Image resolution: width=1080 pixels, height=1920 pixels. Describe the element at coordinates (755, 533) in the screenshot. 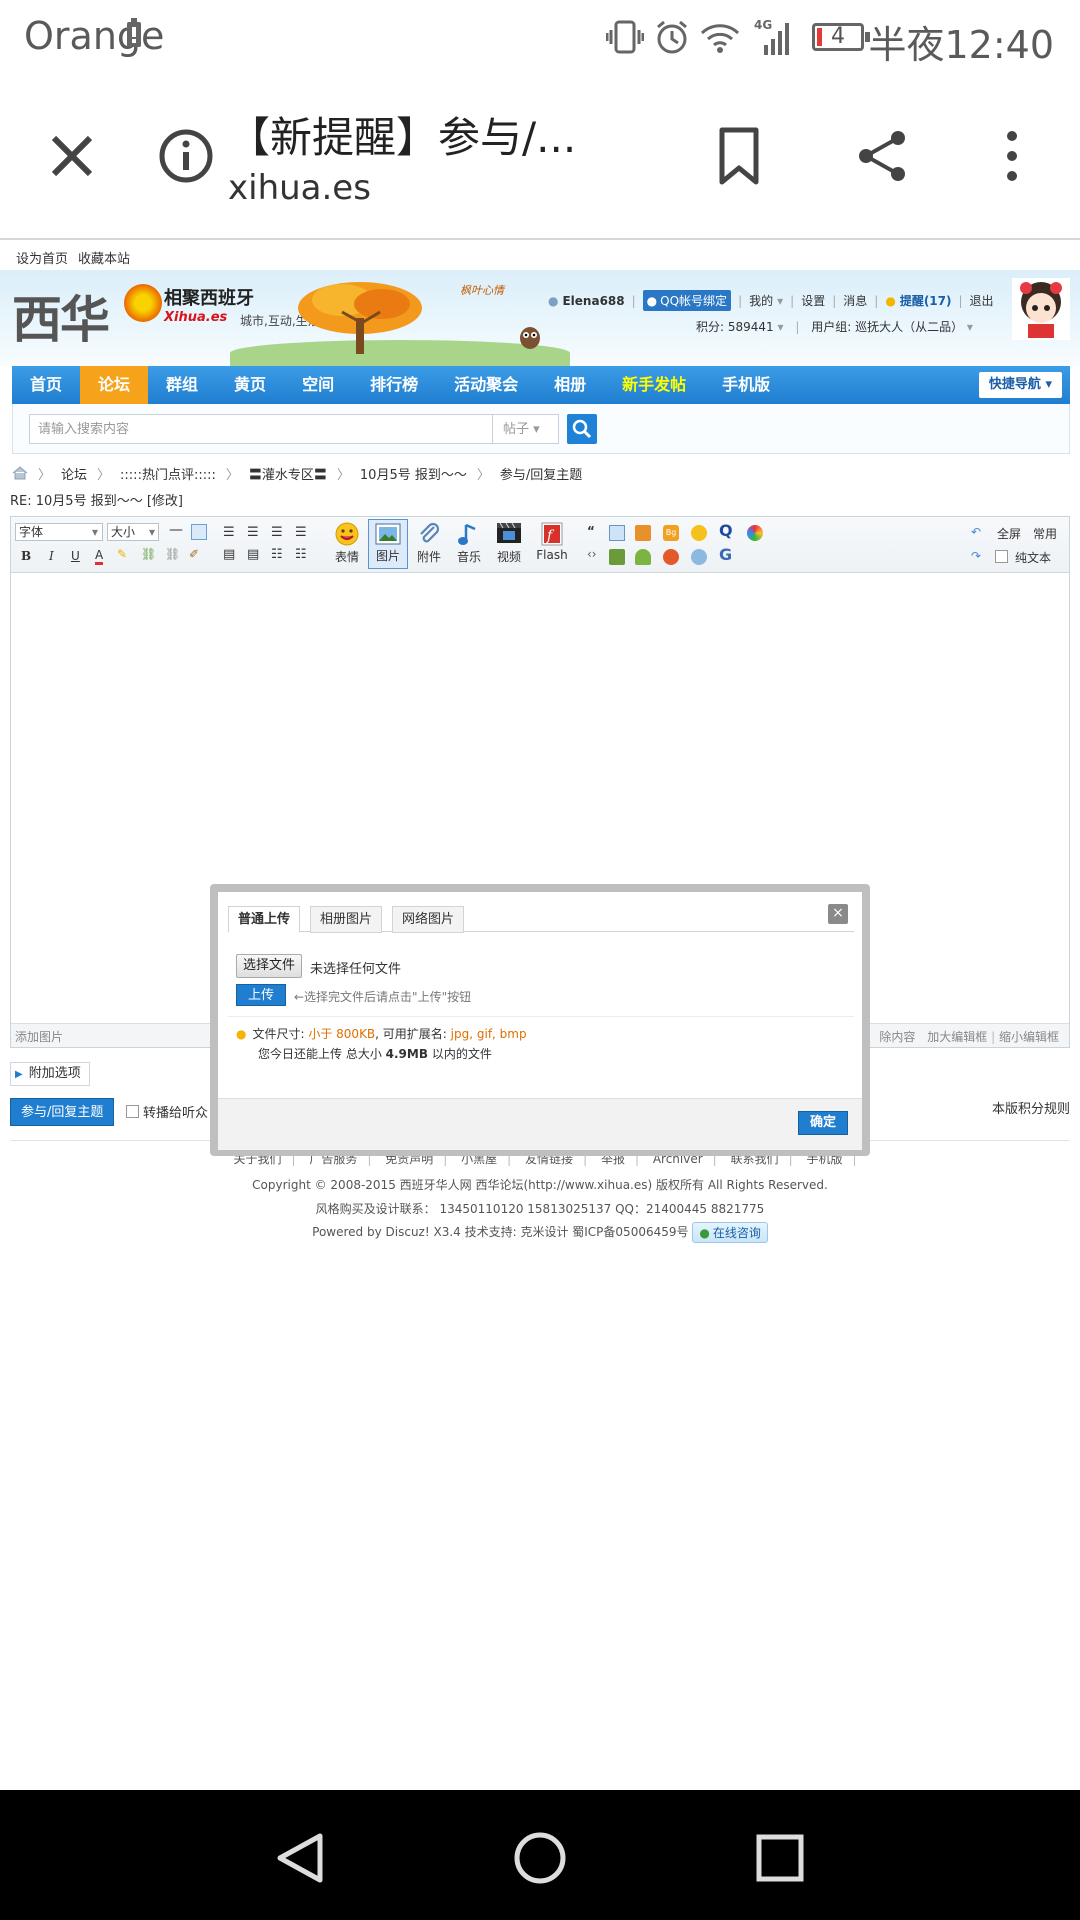

I see `rainbow-icon` at that location.